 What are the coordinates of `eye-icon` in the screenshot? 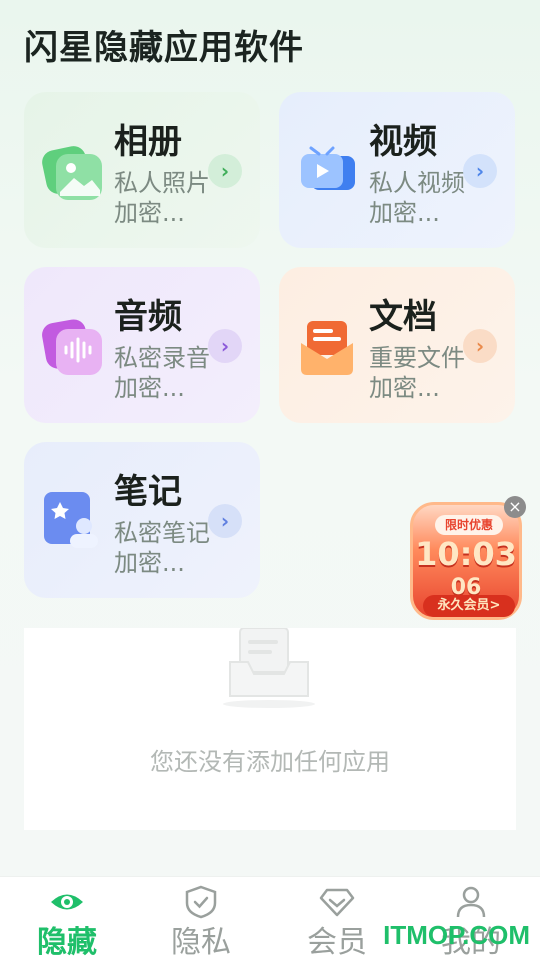 It's located at (67, 902).